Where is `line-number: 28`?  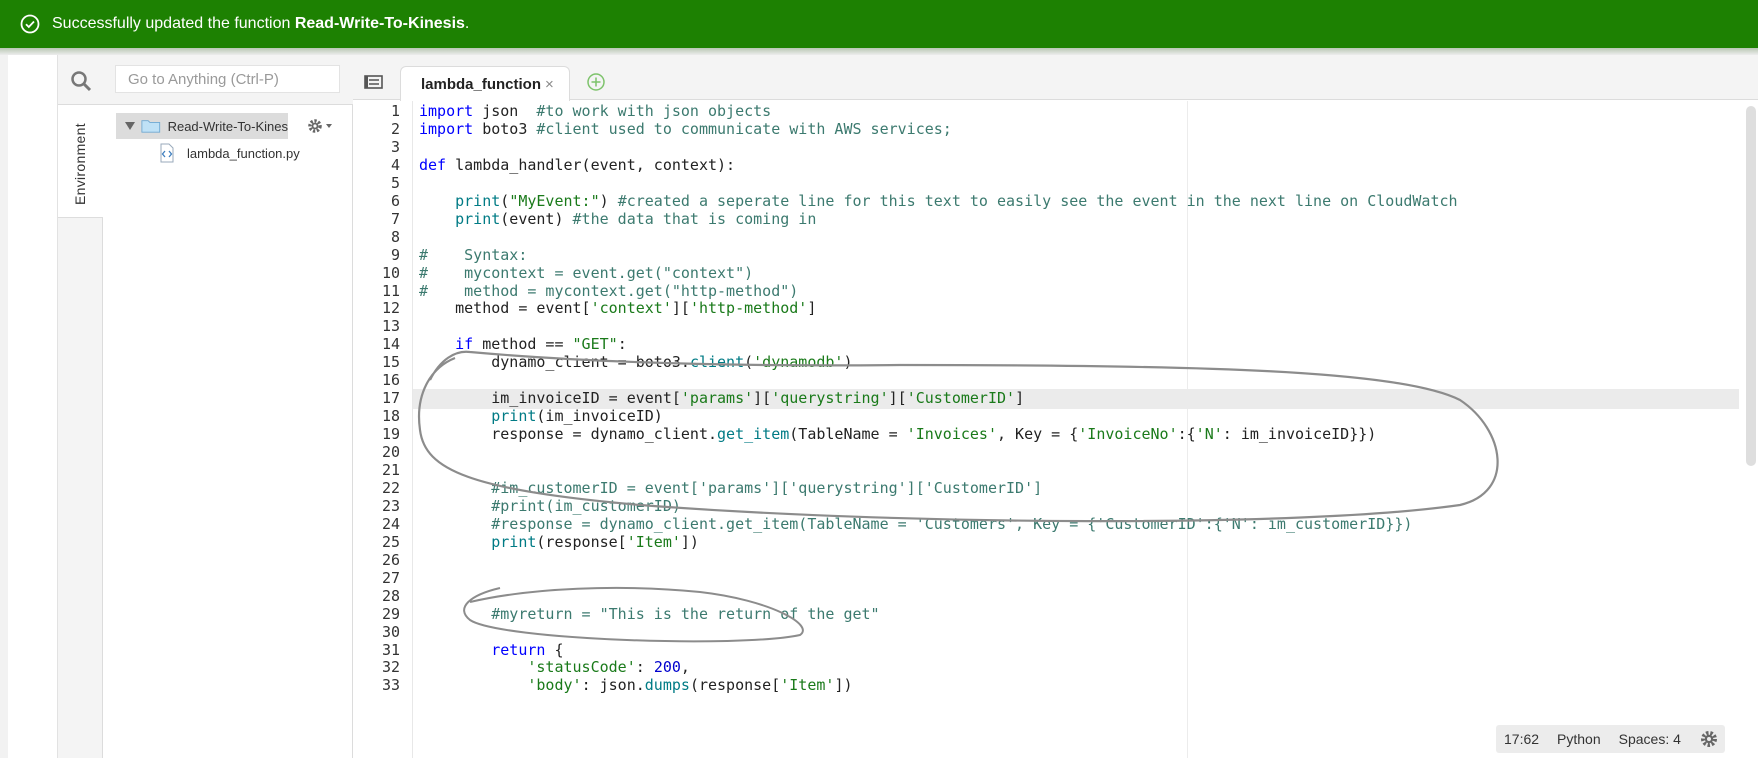
line-number: 28 is located at coordinates (390, 595).